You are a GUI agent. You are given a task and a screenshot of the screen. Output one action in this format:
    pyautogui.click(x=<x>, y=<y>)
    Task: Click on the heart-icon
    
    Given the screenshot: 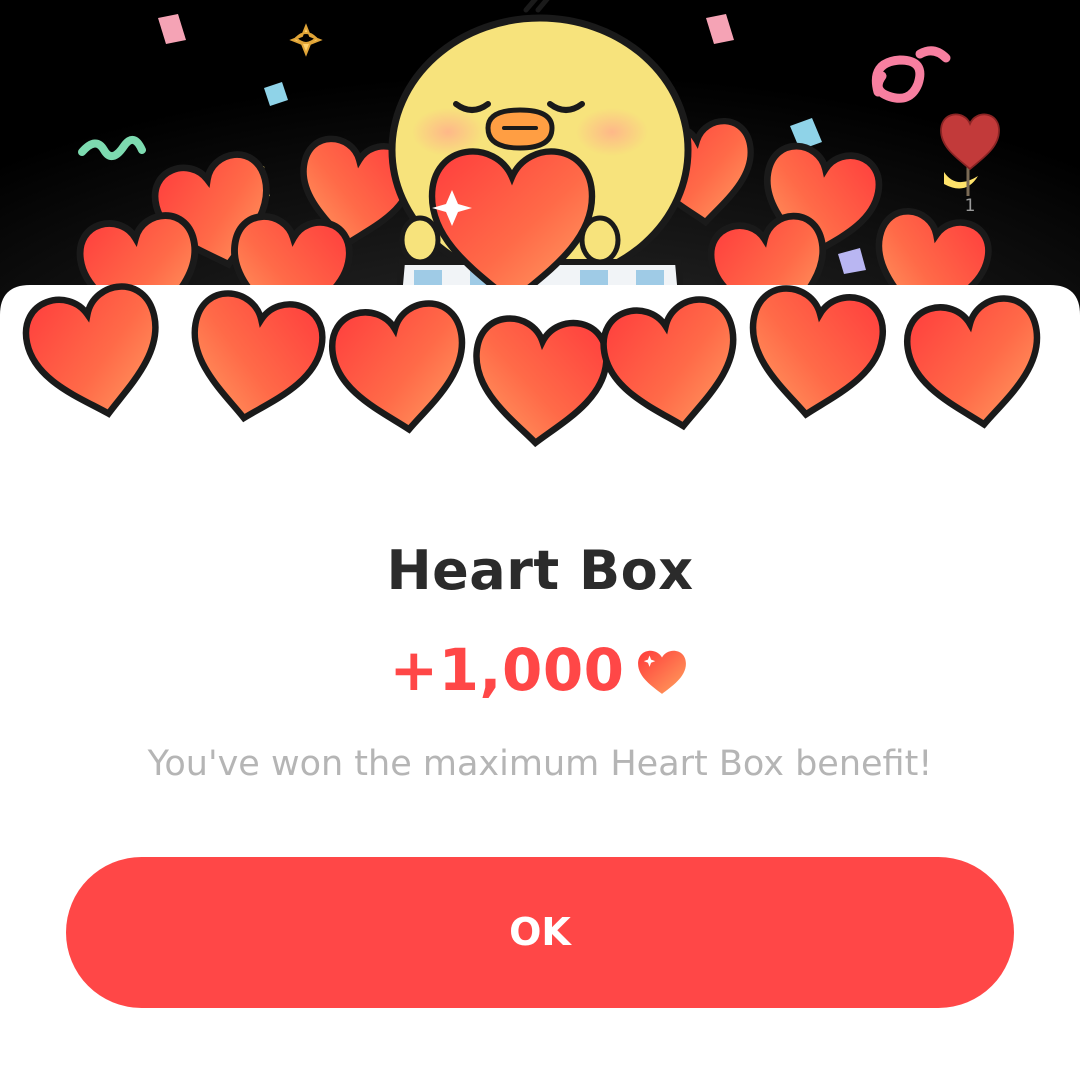 What is the action you would take?
    pyautogui.click(x=661, y=672)
    